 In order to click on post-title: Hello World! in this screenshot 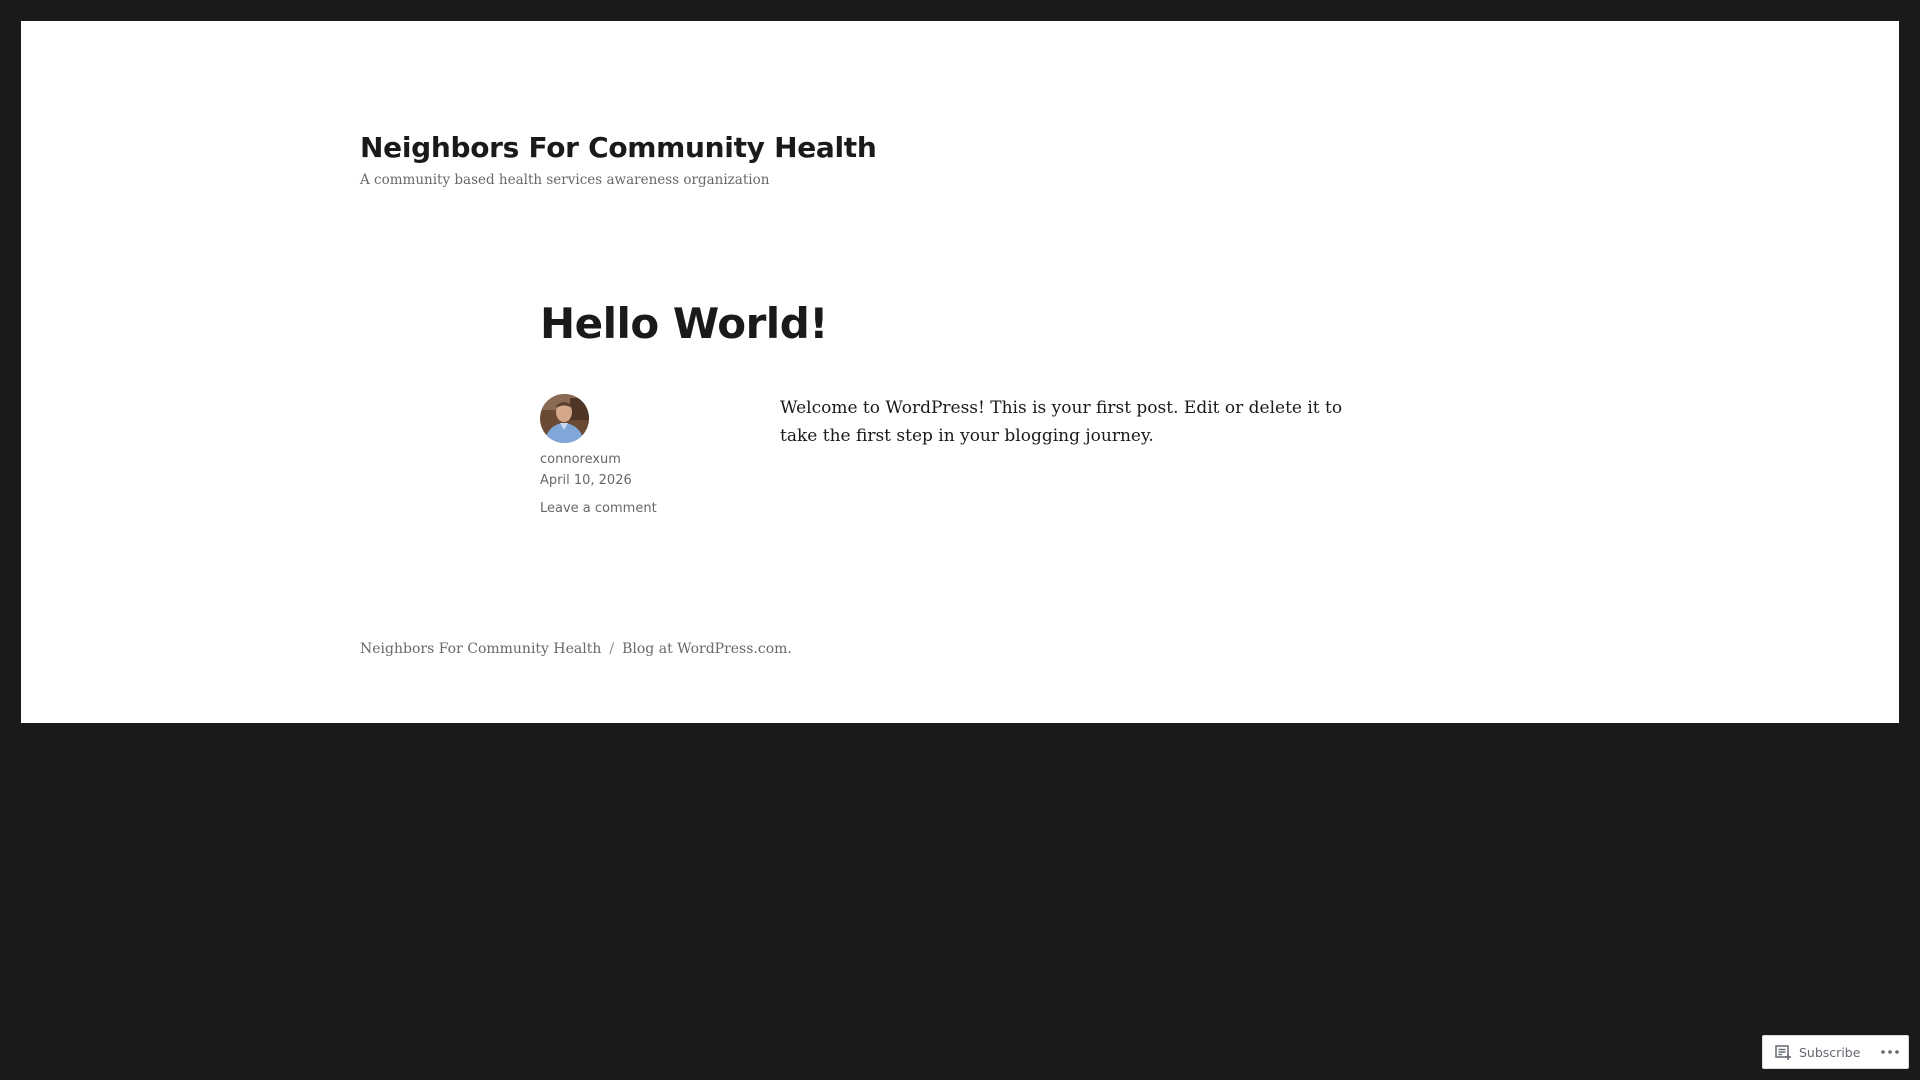, I will do `click(684, 323)`.